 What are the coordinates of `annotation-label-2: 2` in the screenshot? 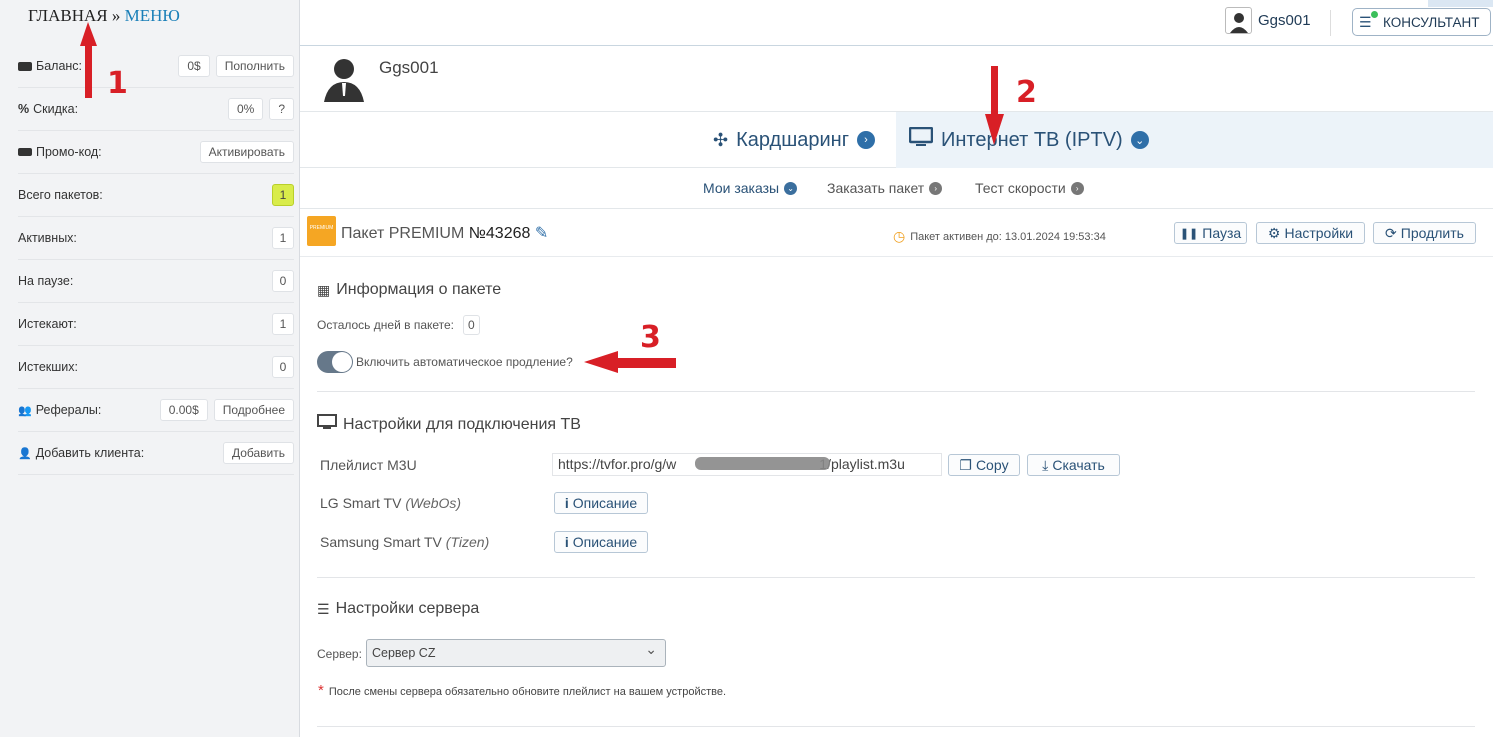 It's located at (1026, 92).